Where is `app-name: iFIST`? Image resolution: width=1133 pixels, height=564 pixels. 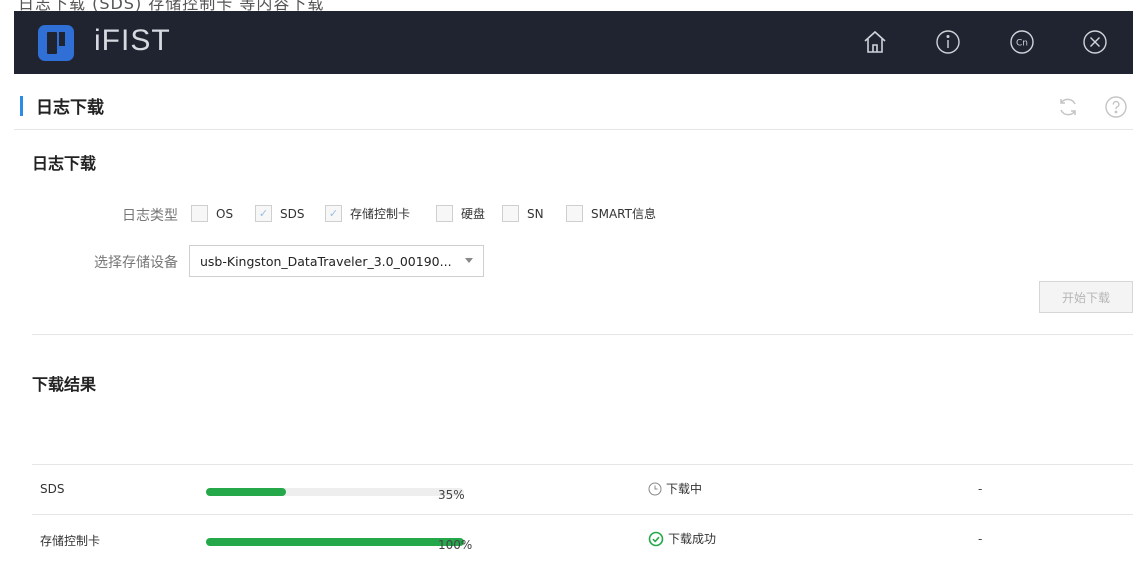
app-name: iFIST is located at coordinates (132, 40).